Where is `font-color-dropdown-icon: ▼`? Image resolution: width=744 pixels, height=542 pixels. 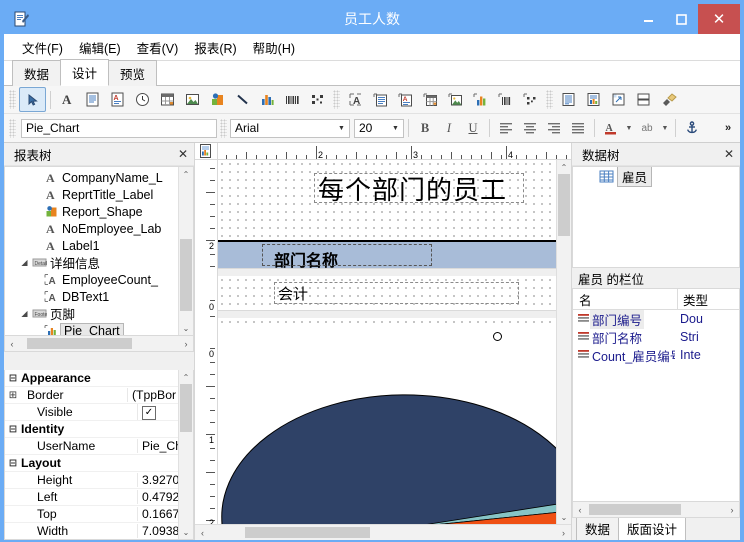
font-color-dropdown-icon: ▼ is located at coordinates (629, 128).